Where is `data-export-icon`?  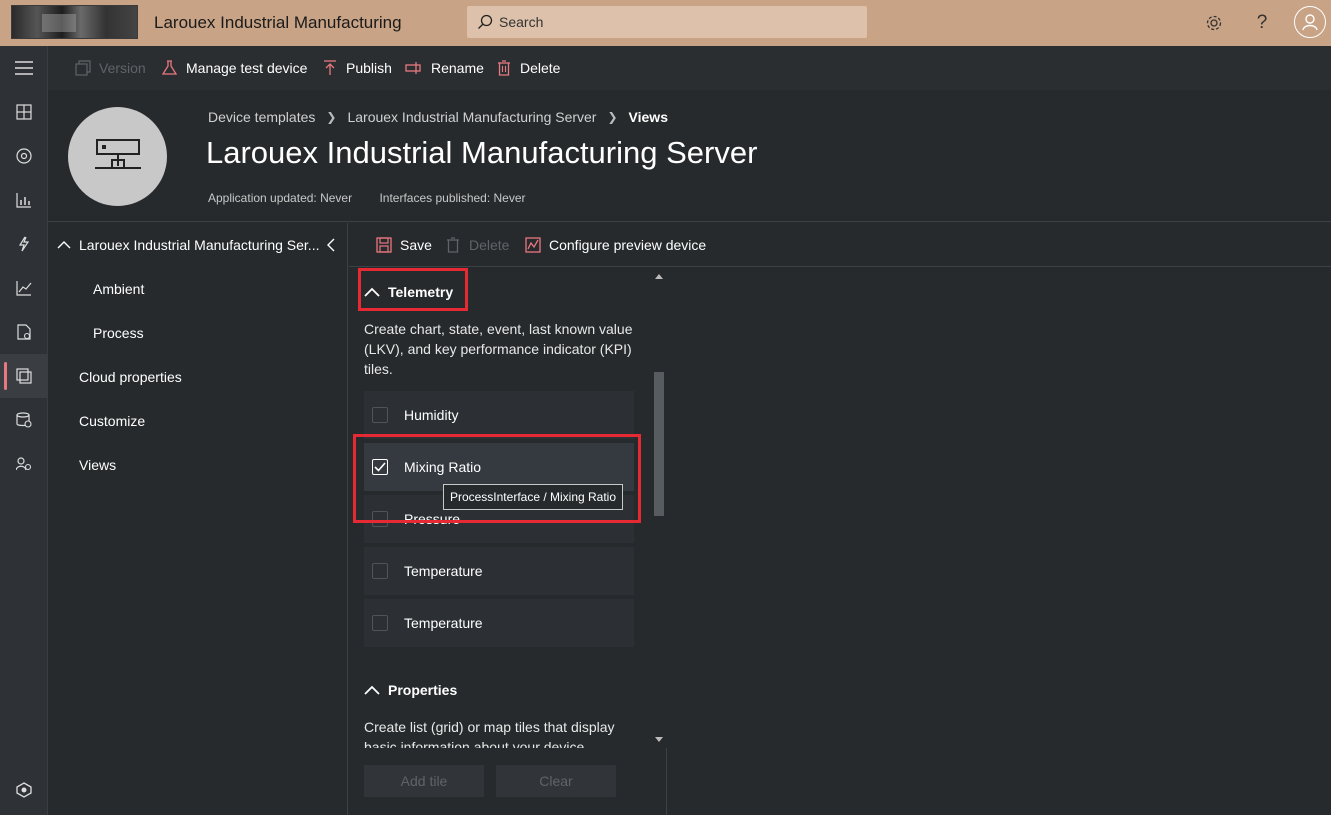
data-export-icon is located at coordinates (24, 420).